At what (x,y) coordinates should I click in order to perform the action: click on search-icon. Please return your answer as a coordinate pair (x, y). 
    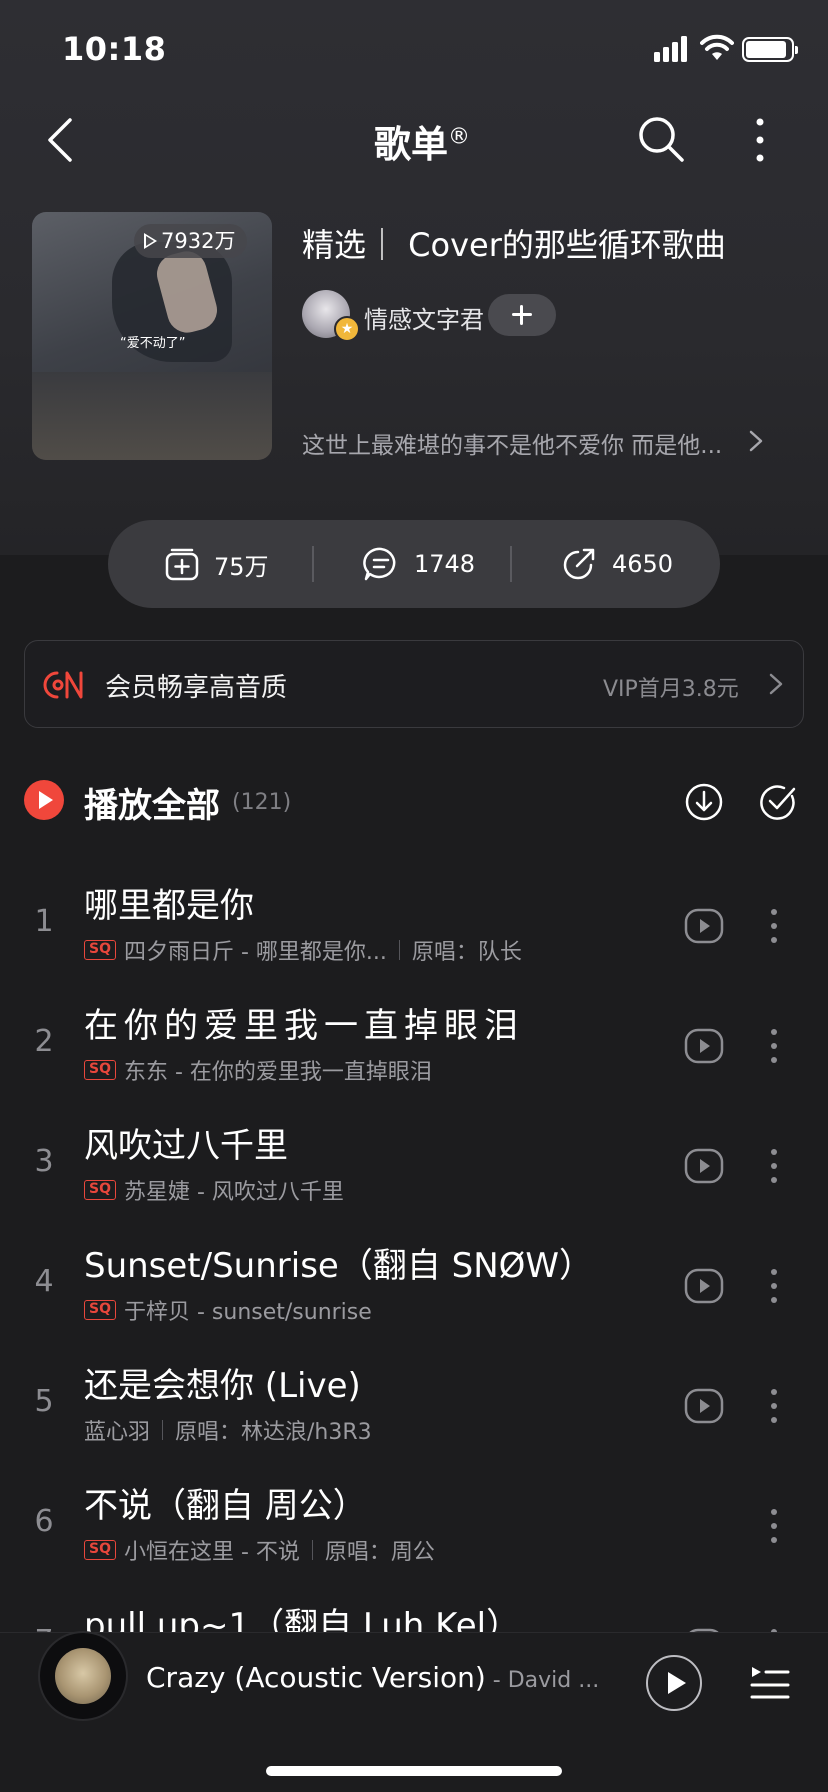
    Looking at the image, I should click on (662, 140).